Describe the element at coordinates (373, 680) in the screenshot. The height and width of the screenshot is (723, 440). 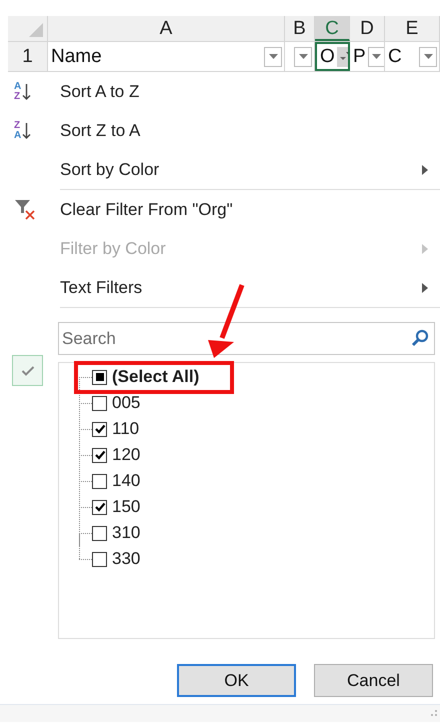
I see `cancel-button: Cancel` at that location.